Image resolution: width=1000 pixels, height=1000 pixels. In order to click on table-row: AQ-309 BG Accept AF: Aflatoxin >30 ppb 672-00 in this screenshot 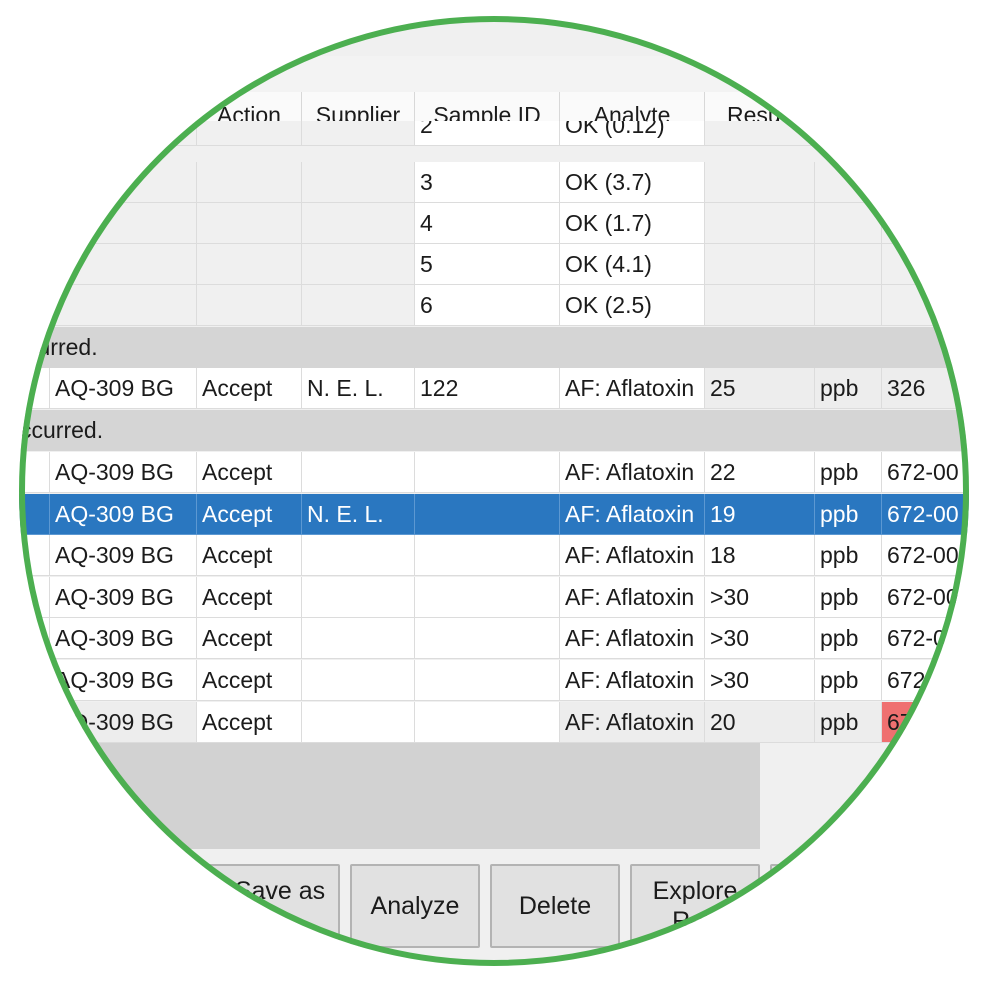, I will do `click(494, 597)`.